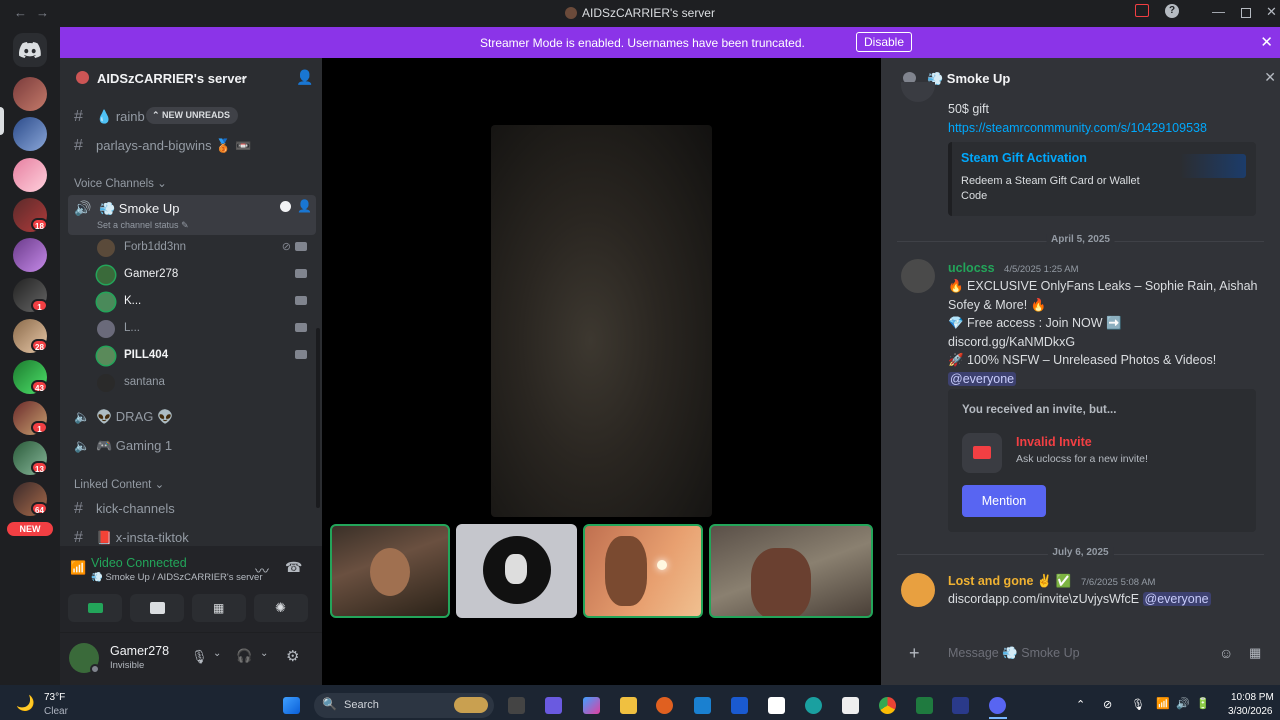  Describe the element at coordinates (95, 608) in the screenshot. I see `camera-button` at that location.